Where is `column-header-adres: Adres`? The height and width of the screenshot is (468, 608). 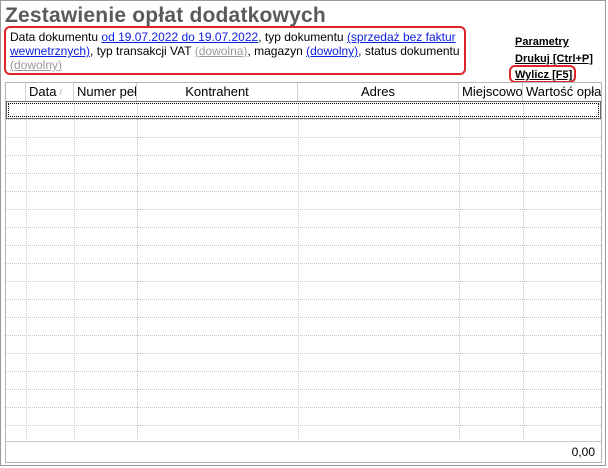
column-header-adres: Adres is located at coordinates (378, 92).